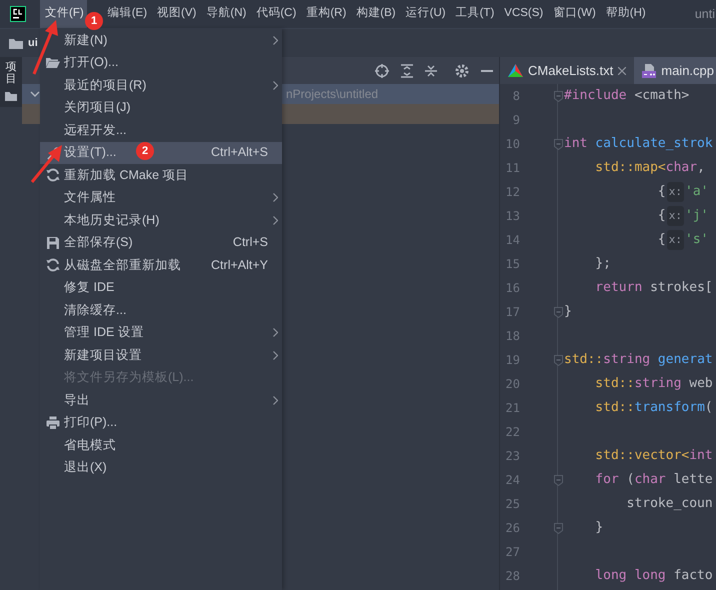  Describe the element at coordinates (512, 264) in the screenshot. I see `line-number: 15` at that location.